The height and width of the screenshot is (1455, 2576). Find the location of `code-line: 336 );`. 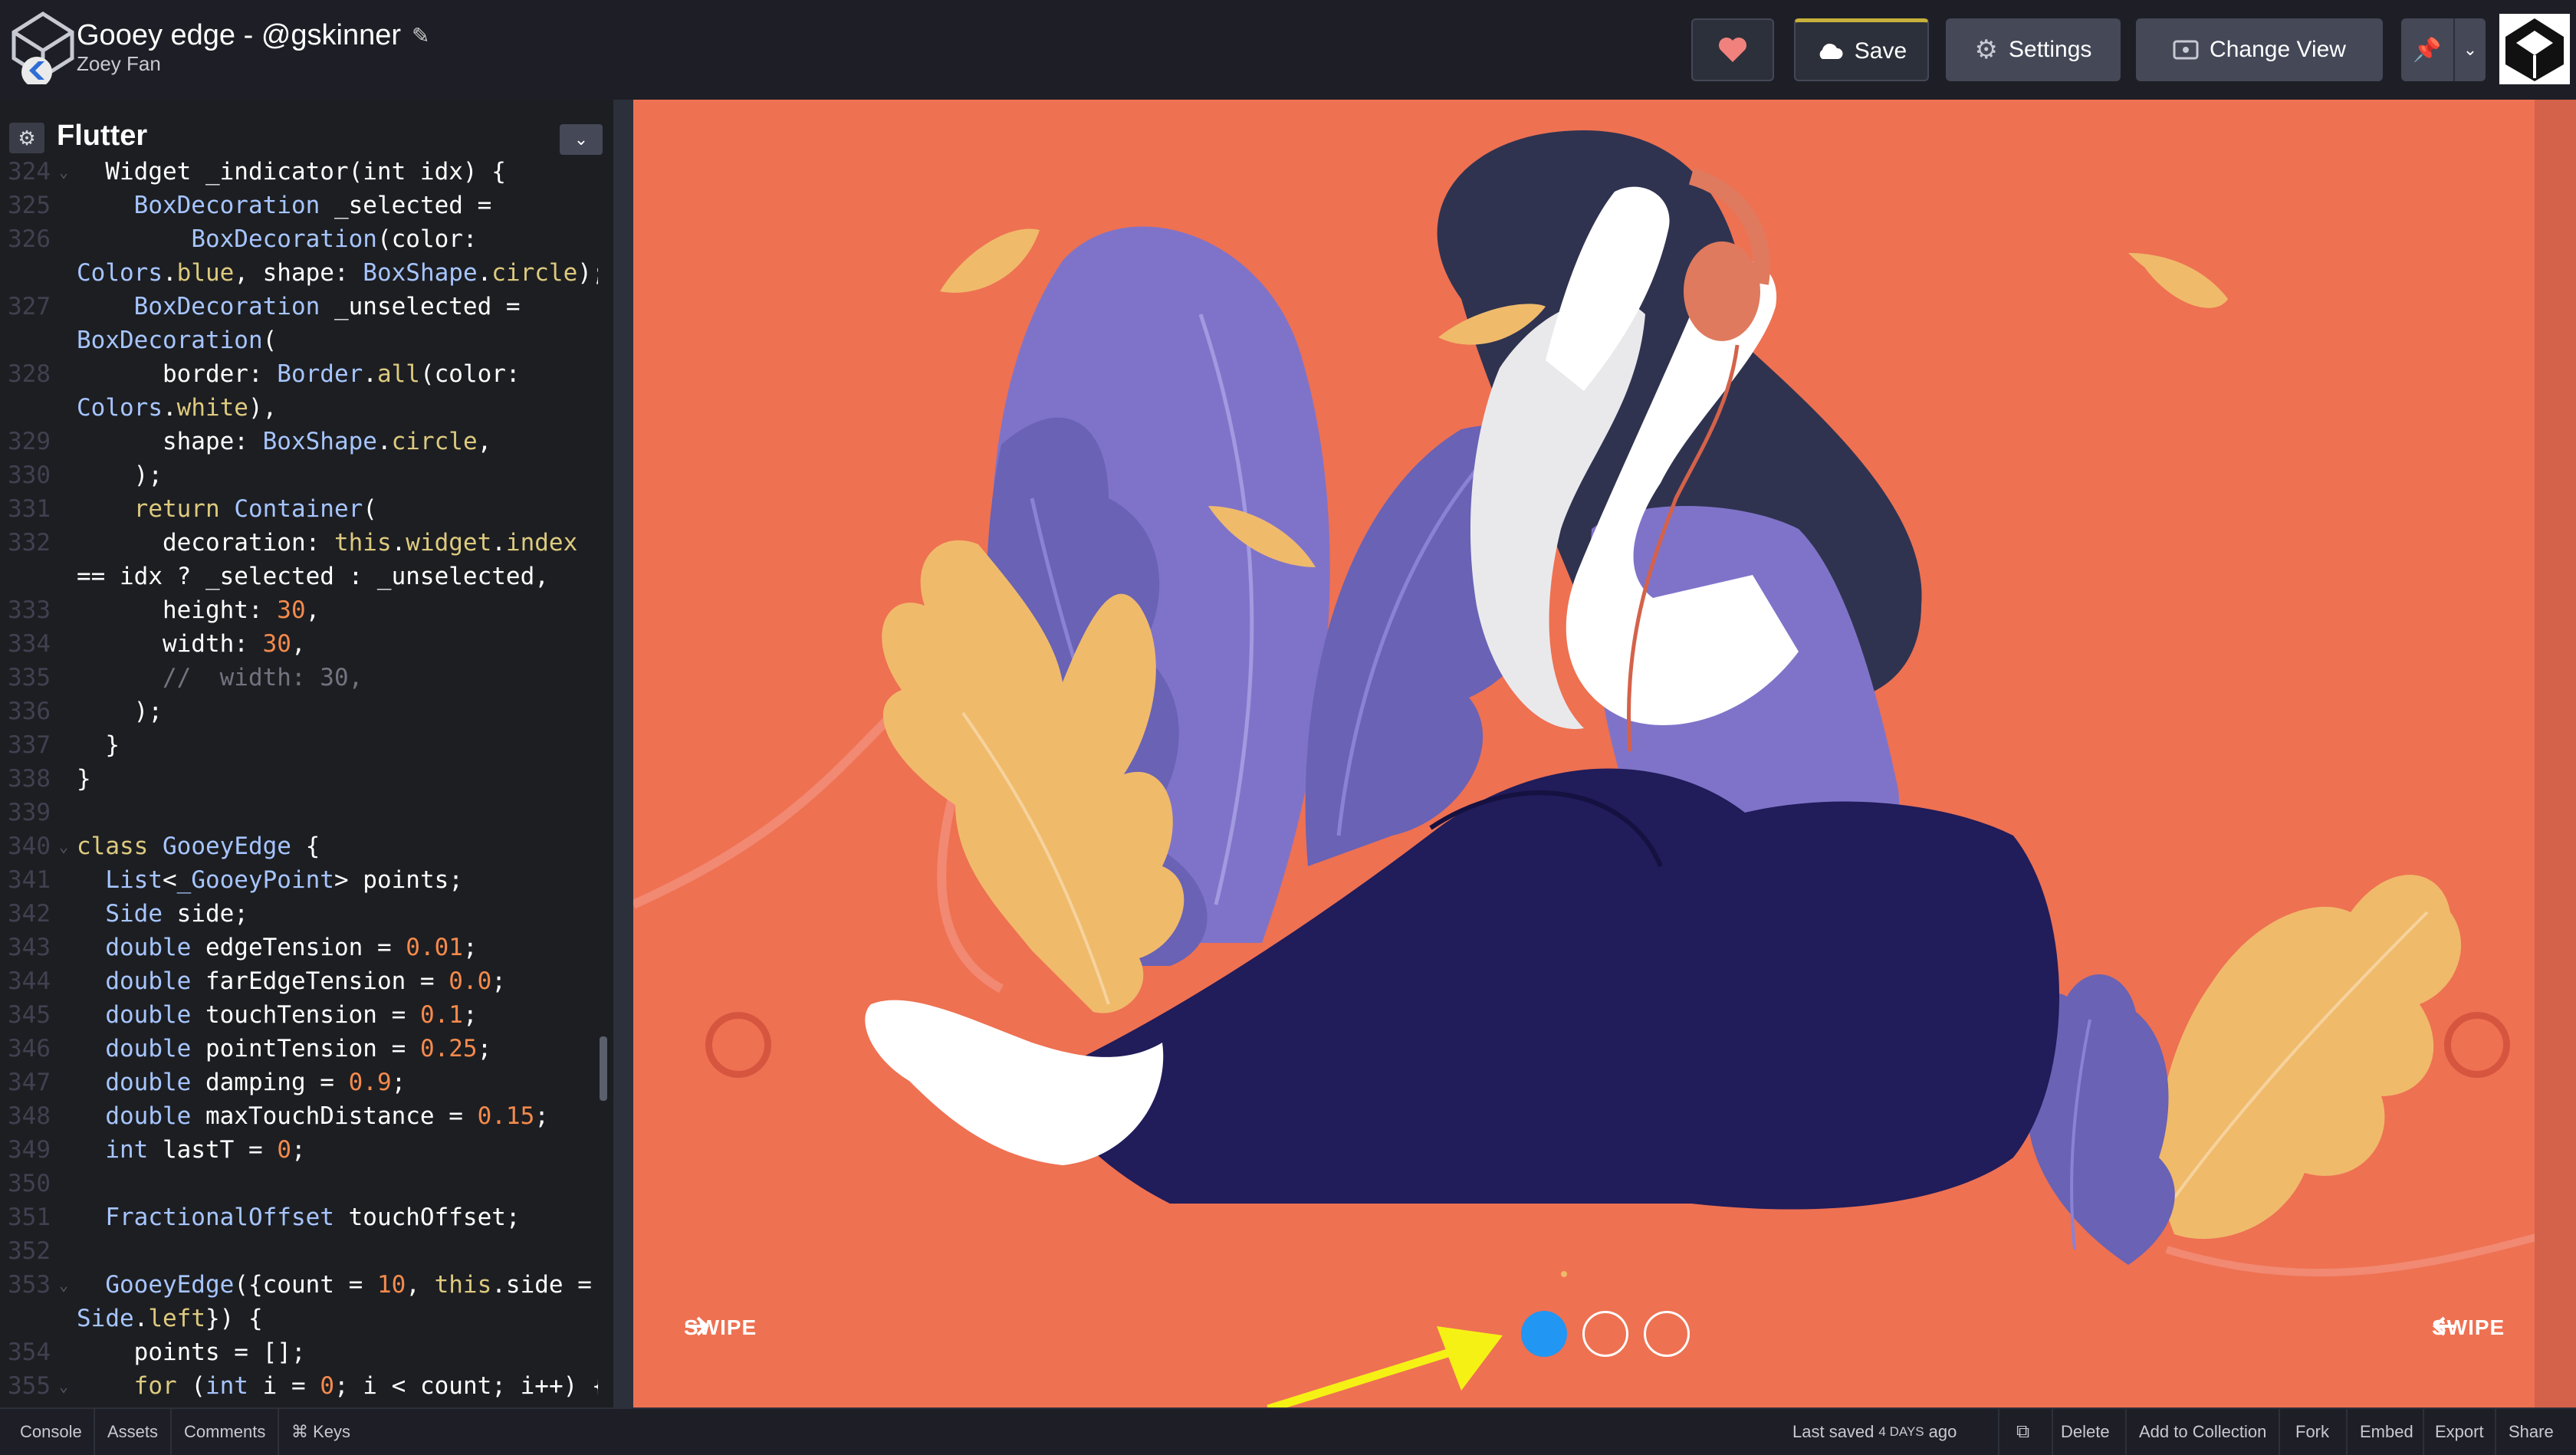

code-line: 336 ); is located at coordinates (299, 711).